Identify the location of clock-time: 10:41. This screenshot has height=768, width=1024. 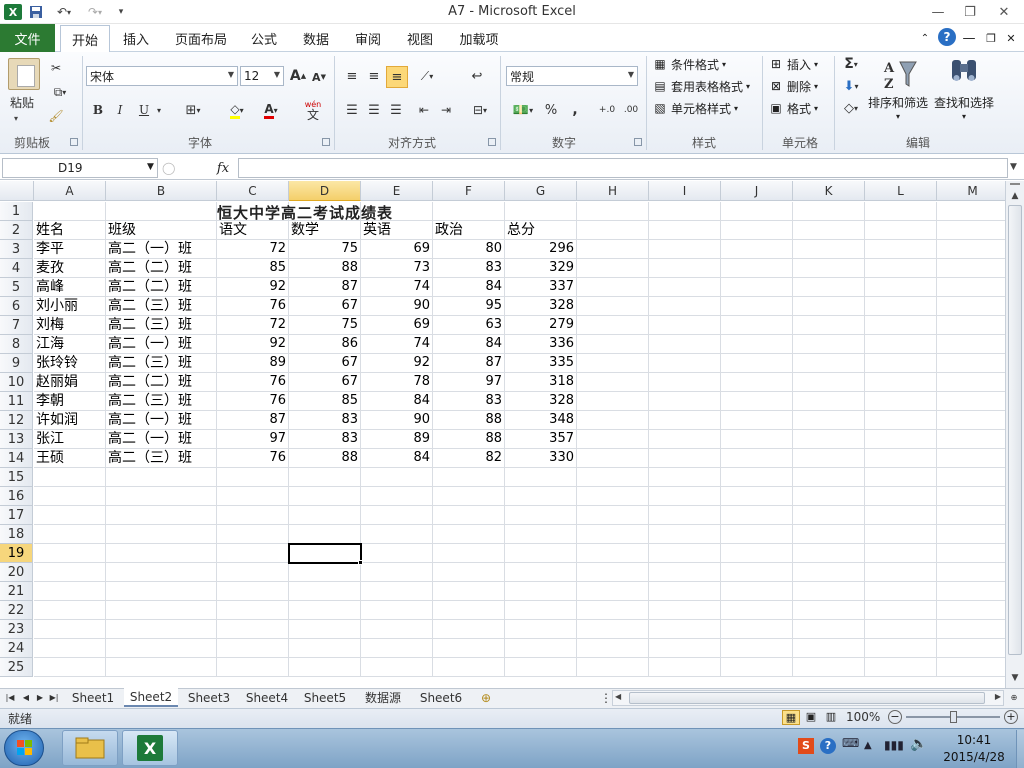
(974, 740).